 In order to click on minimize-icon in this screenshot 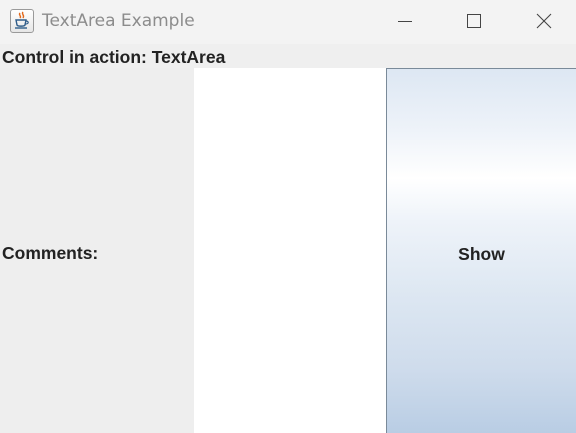, I will do `click(405, 21)`.